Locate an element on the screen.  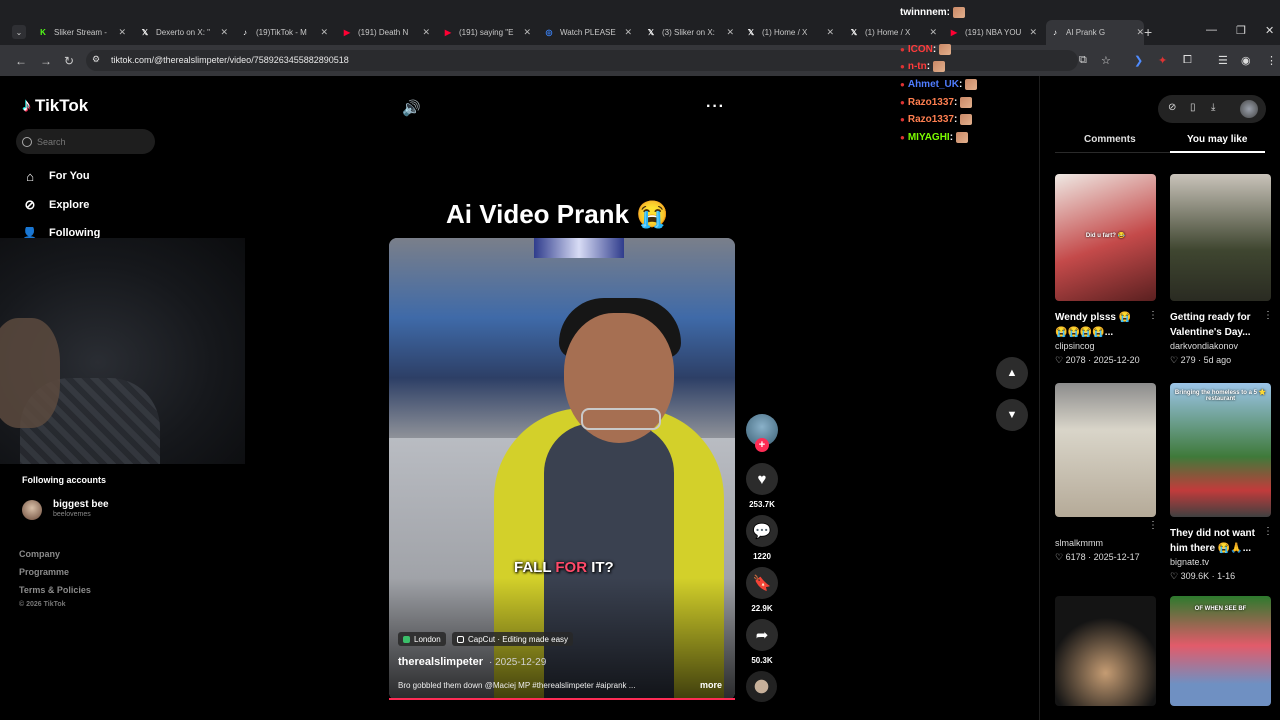
tab-comments: Comments is located at coordinates (1110, 139).